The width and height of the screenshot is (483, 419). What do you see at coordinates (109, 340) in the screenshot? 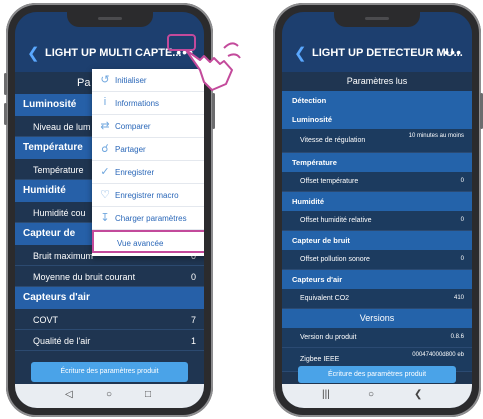
I see `list-item: Qualité de l'air 1` at bounding box center [109, 340].